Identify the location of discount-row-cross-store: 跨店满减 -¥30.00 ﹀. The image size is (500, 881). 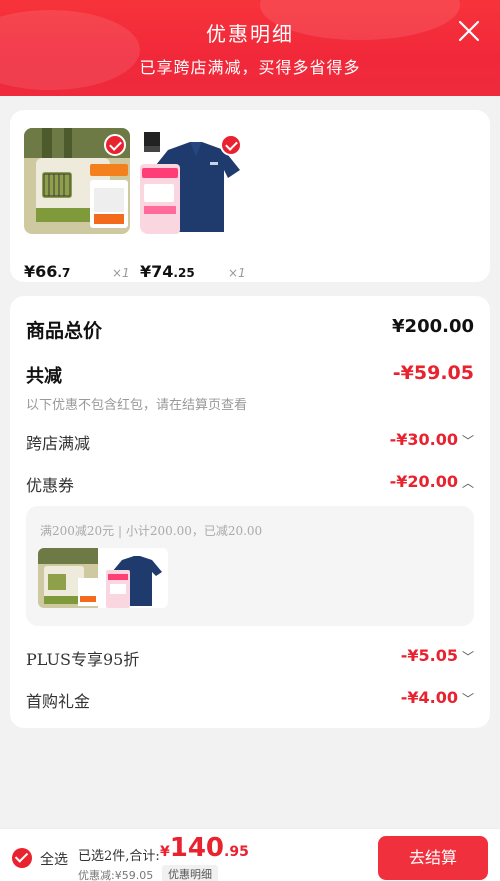
(250, 444).